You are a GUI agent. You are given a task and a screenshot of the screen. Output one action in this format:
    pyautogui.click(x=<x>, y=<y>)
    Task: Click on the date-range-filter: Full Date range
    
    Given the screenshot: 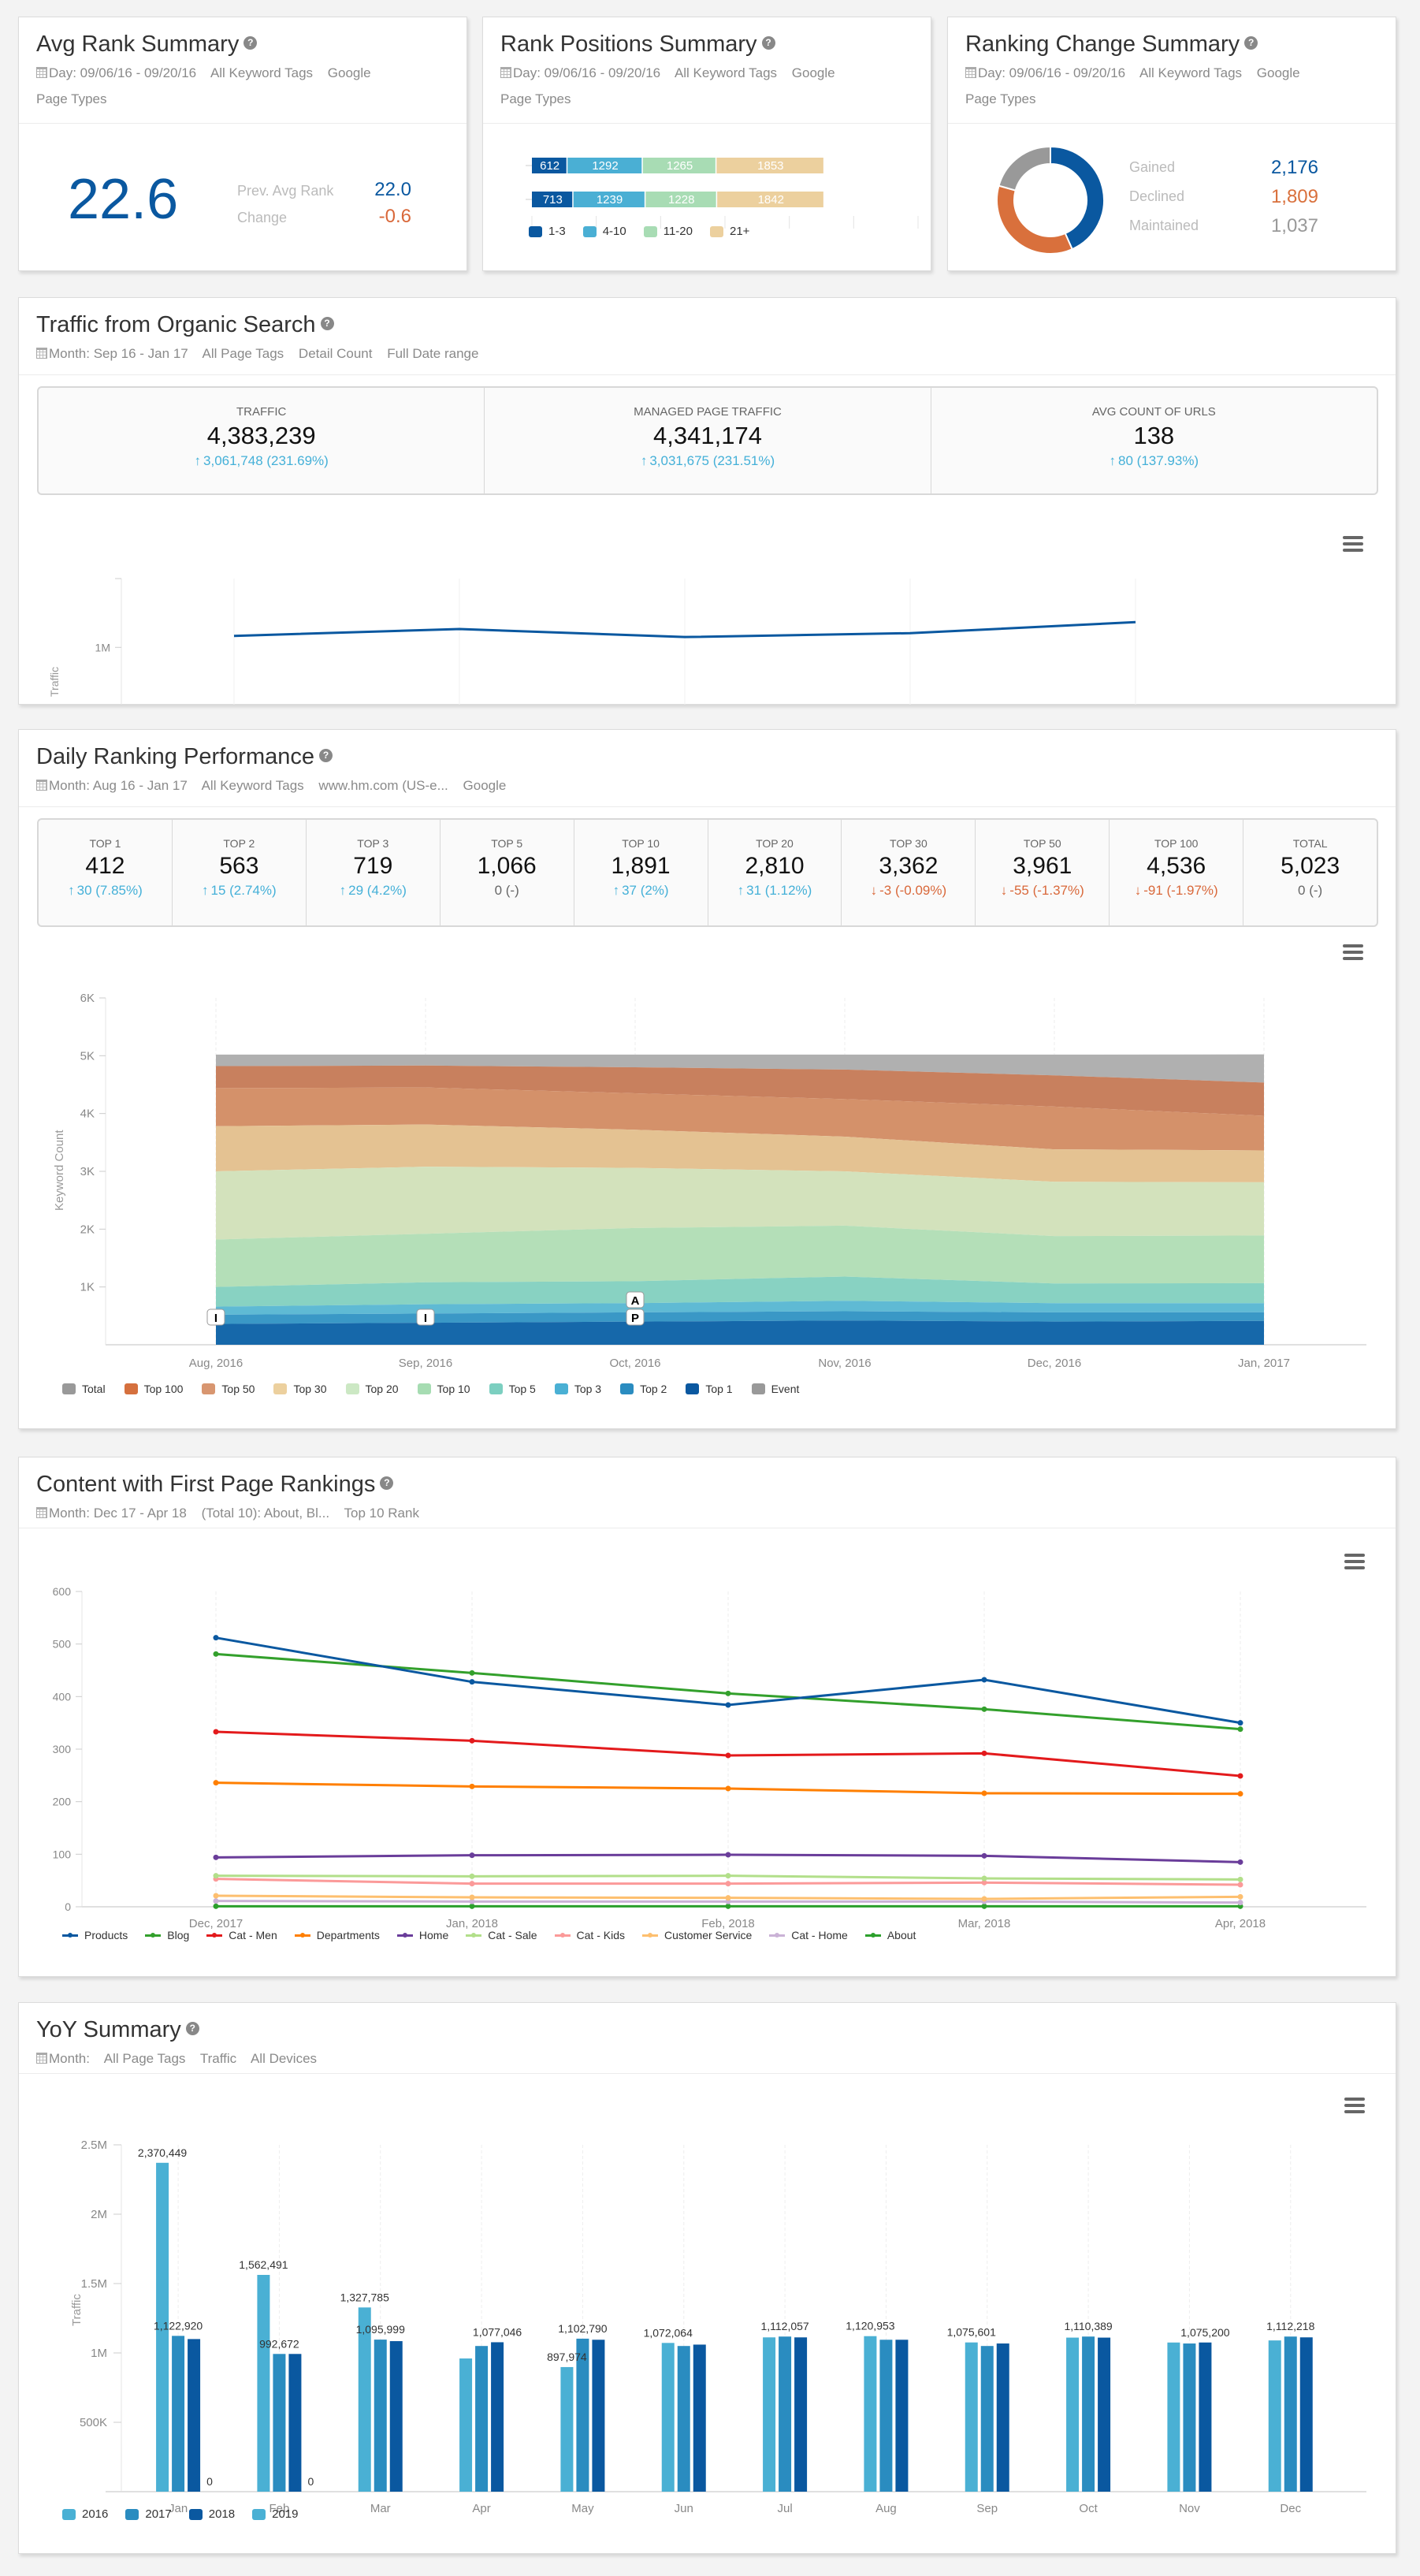 What is the action you would take?
    pyautogui.click(x=433, y=353)
    